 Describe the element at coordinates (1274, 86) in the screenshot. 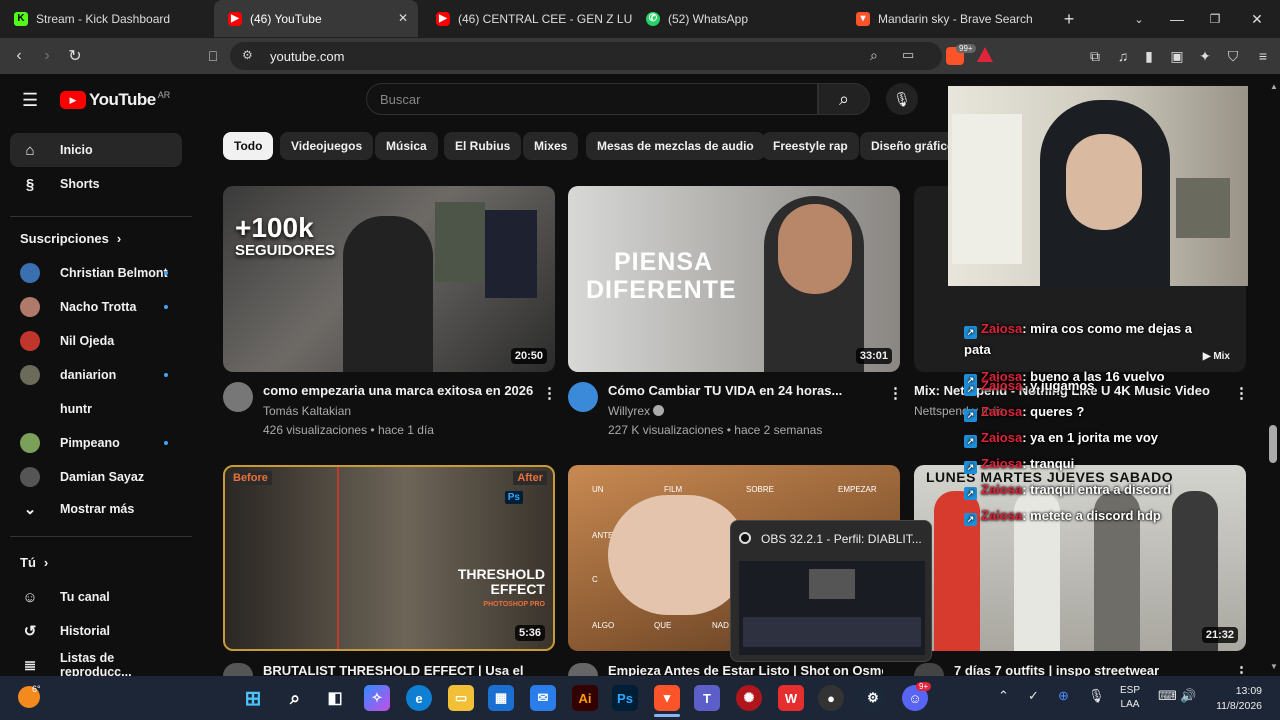

I see `scroll-up-icon: ▲` at that location.